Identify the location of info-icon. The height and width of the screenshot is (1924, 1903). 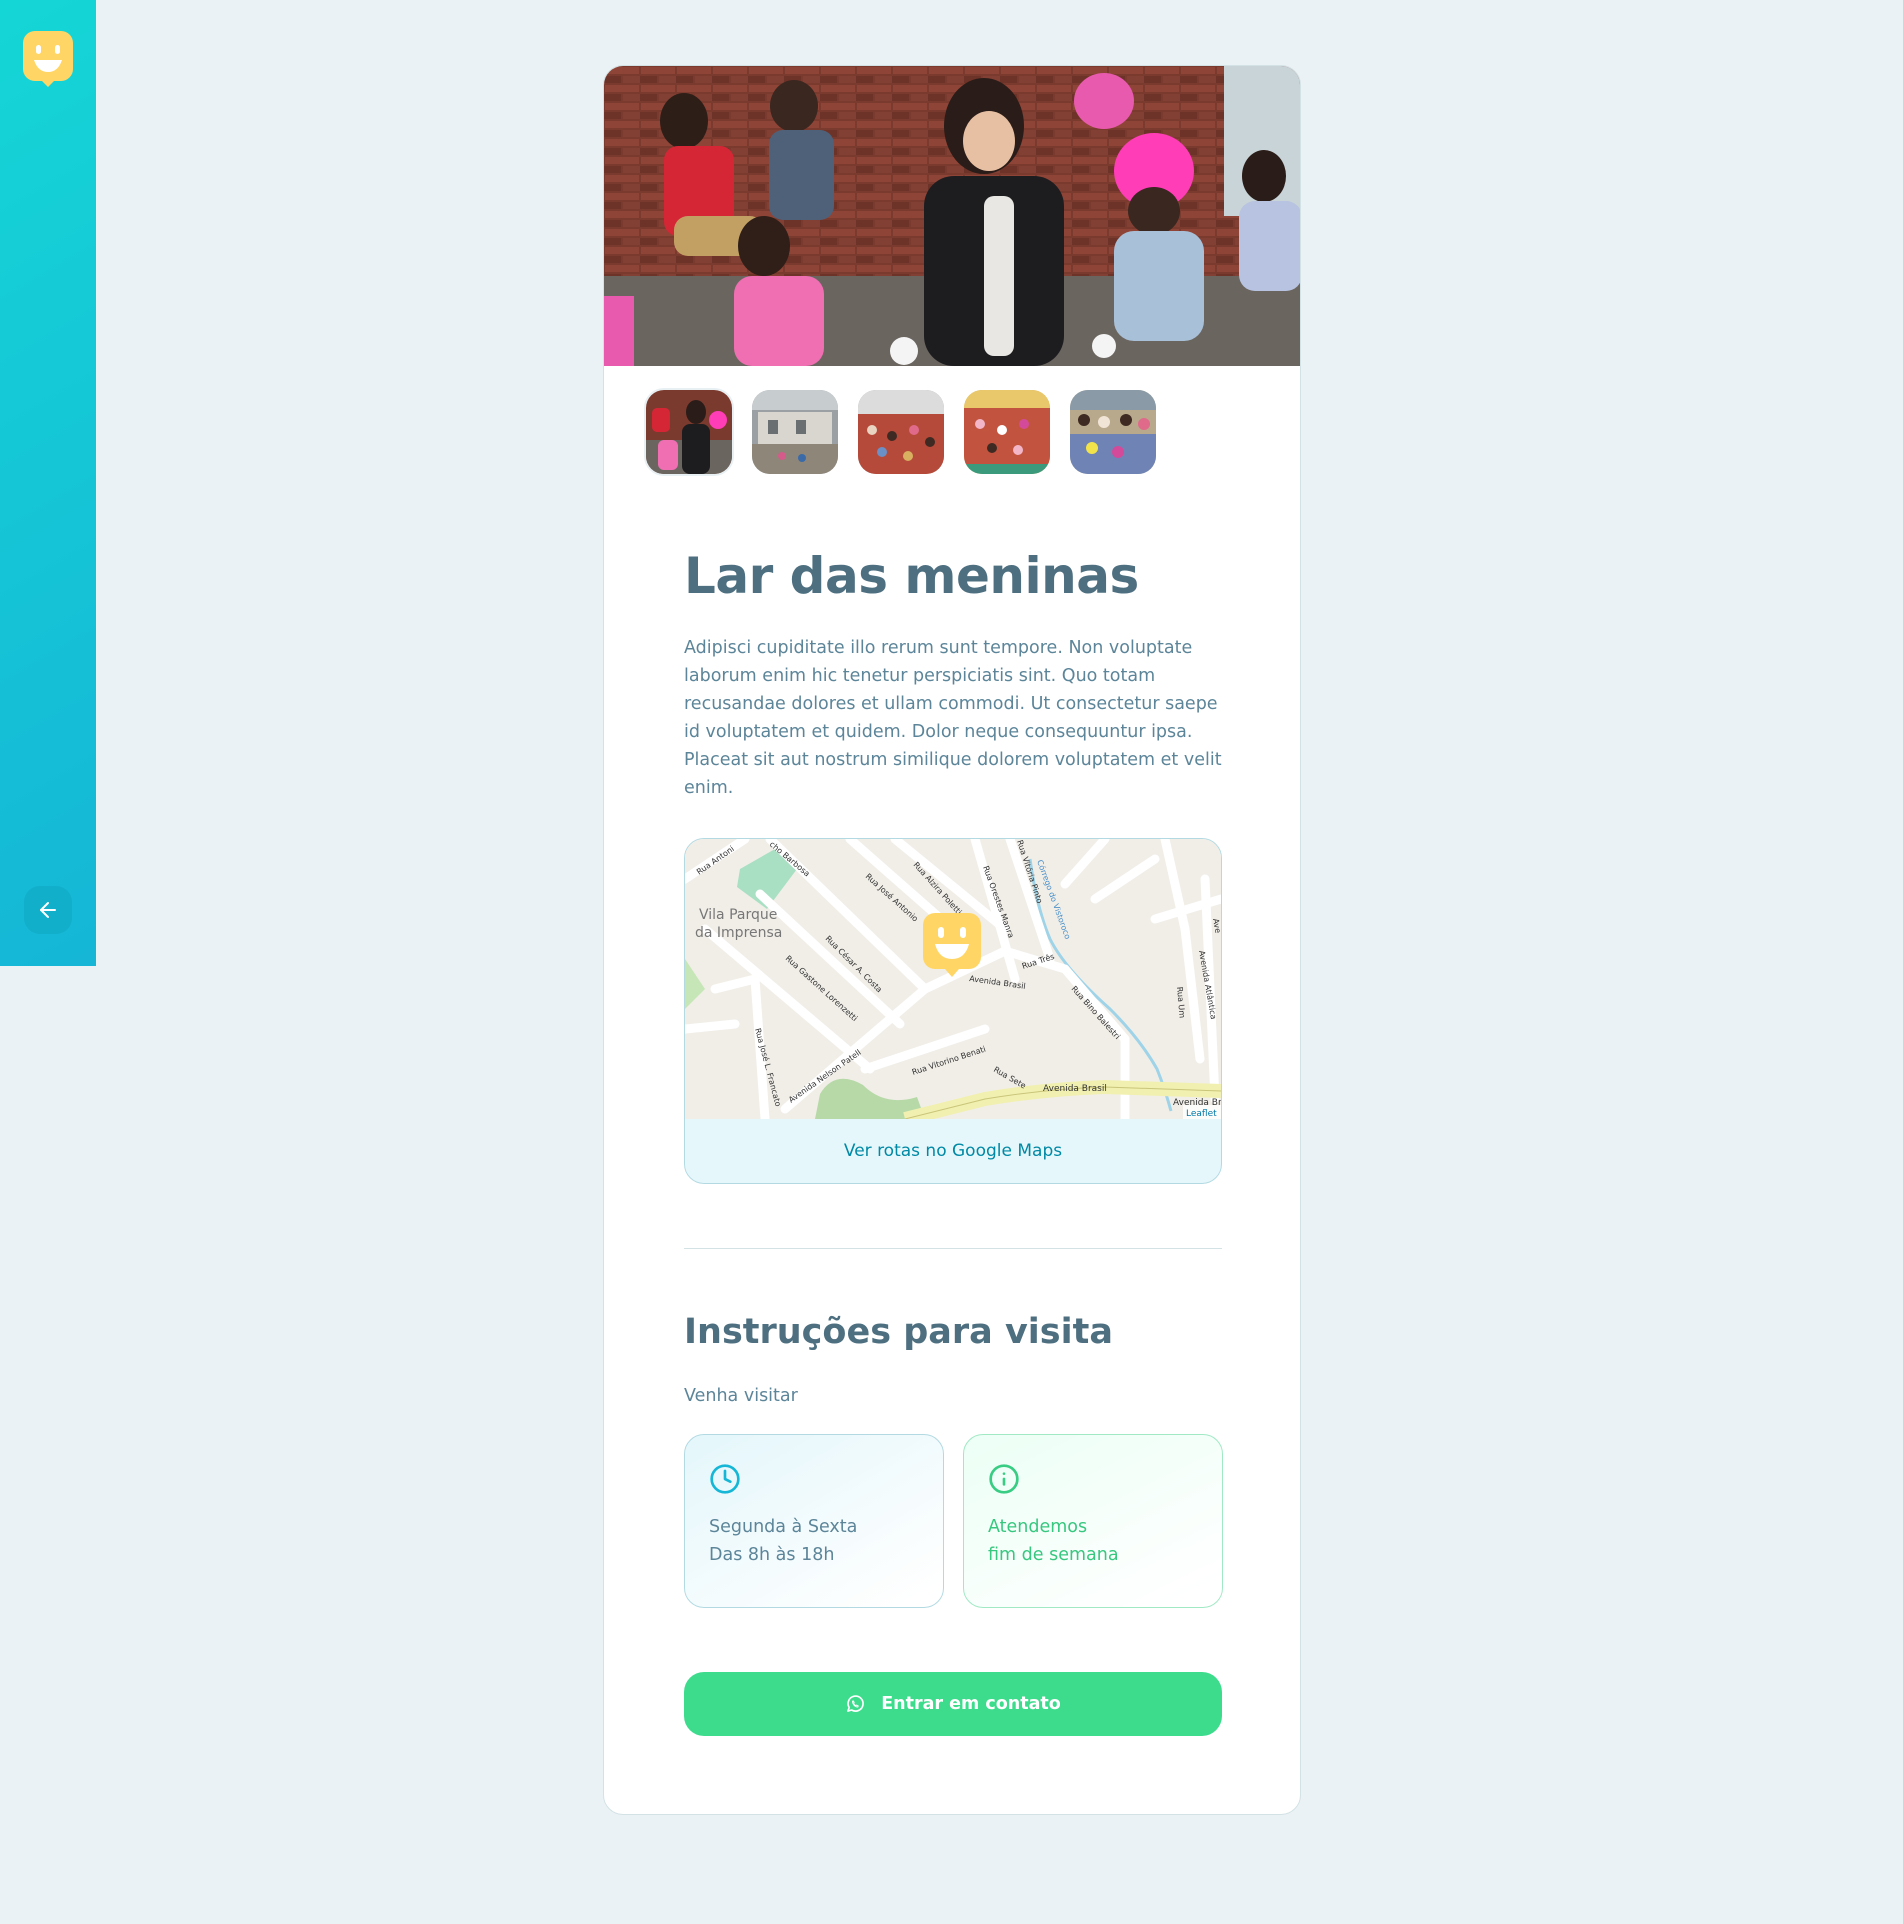
(1004, 1479).